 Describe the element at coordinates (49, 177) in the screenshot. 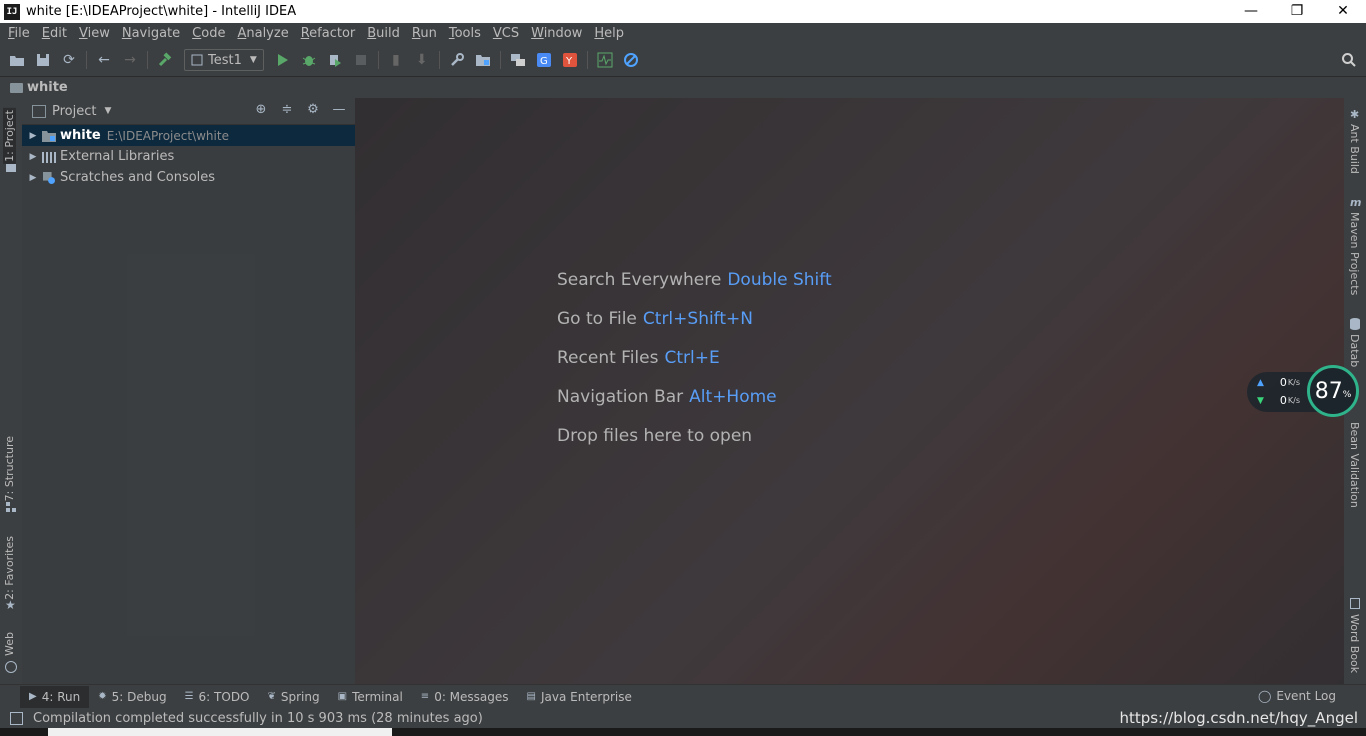

I see `scratches-icon` at that location.